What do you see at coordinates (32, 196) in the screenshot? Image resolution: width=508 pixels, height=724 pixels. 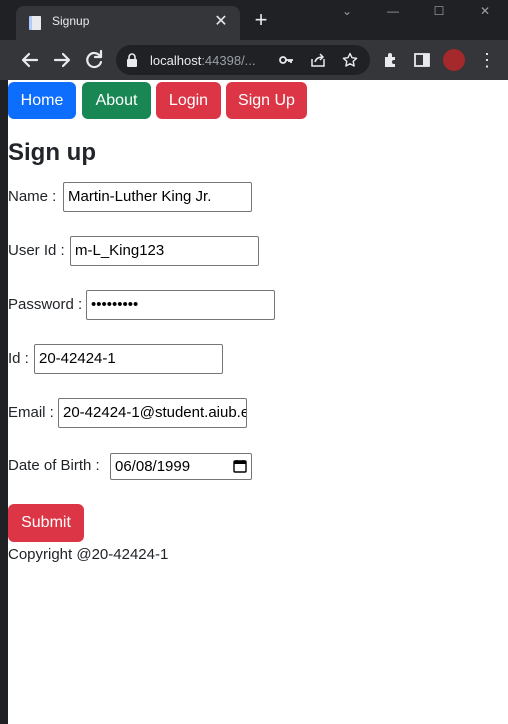 I see `name-label: Name :` at bounding box center [32, 196].